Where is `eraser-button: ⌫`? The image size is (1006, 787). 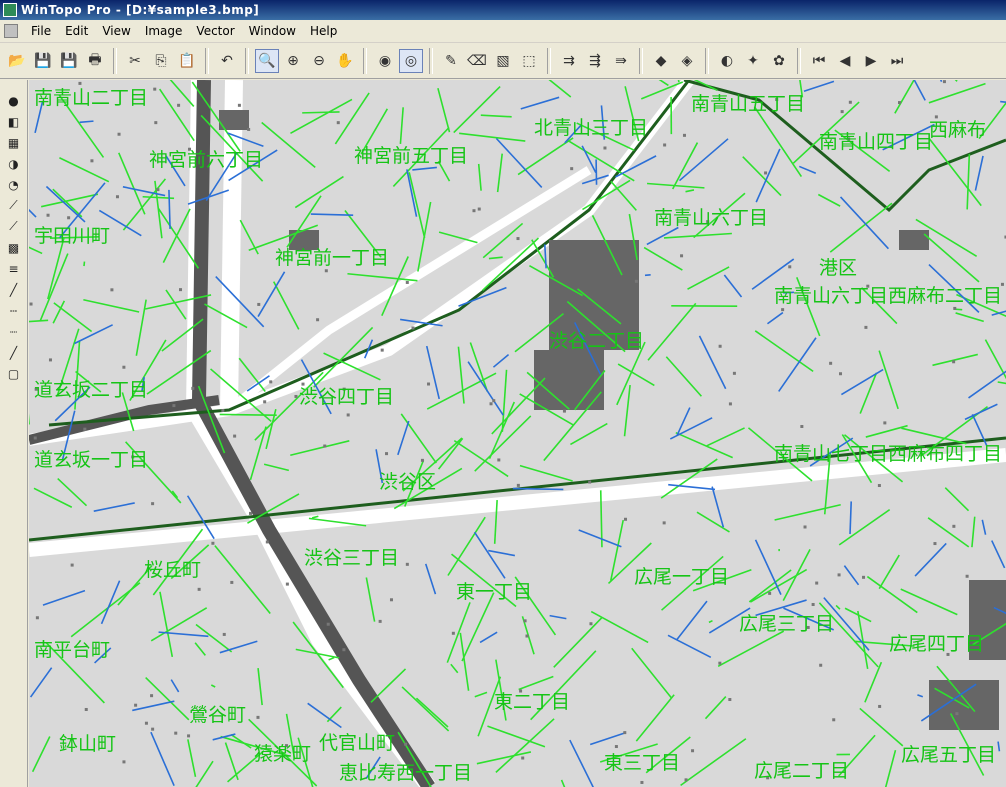
eraser-button: ⌫ is located at coordinates (477, 61).